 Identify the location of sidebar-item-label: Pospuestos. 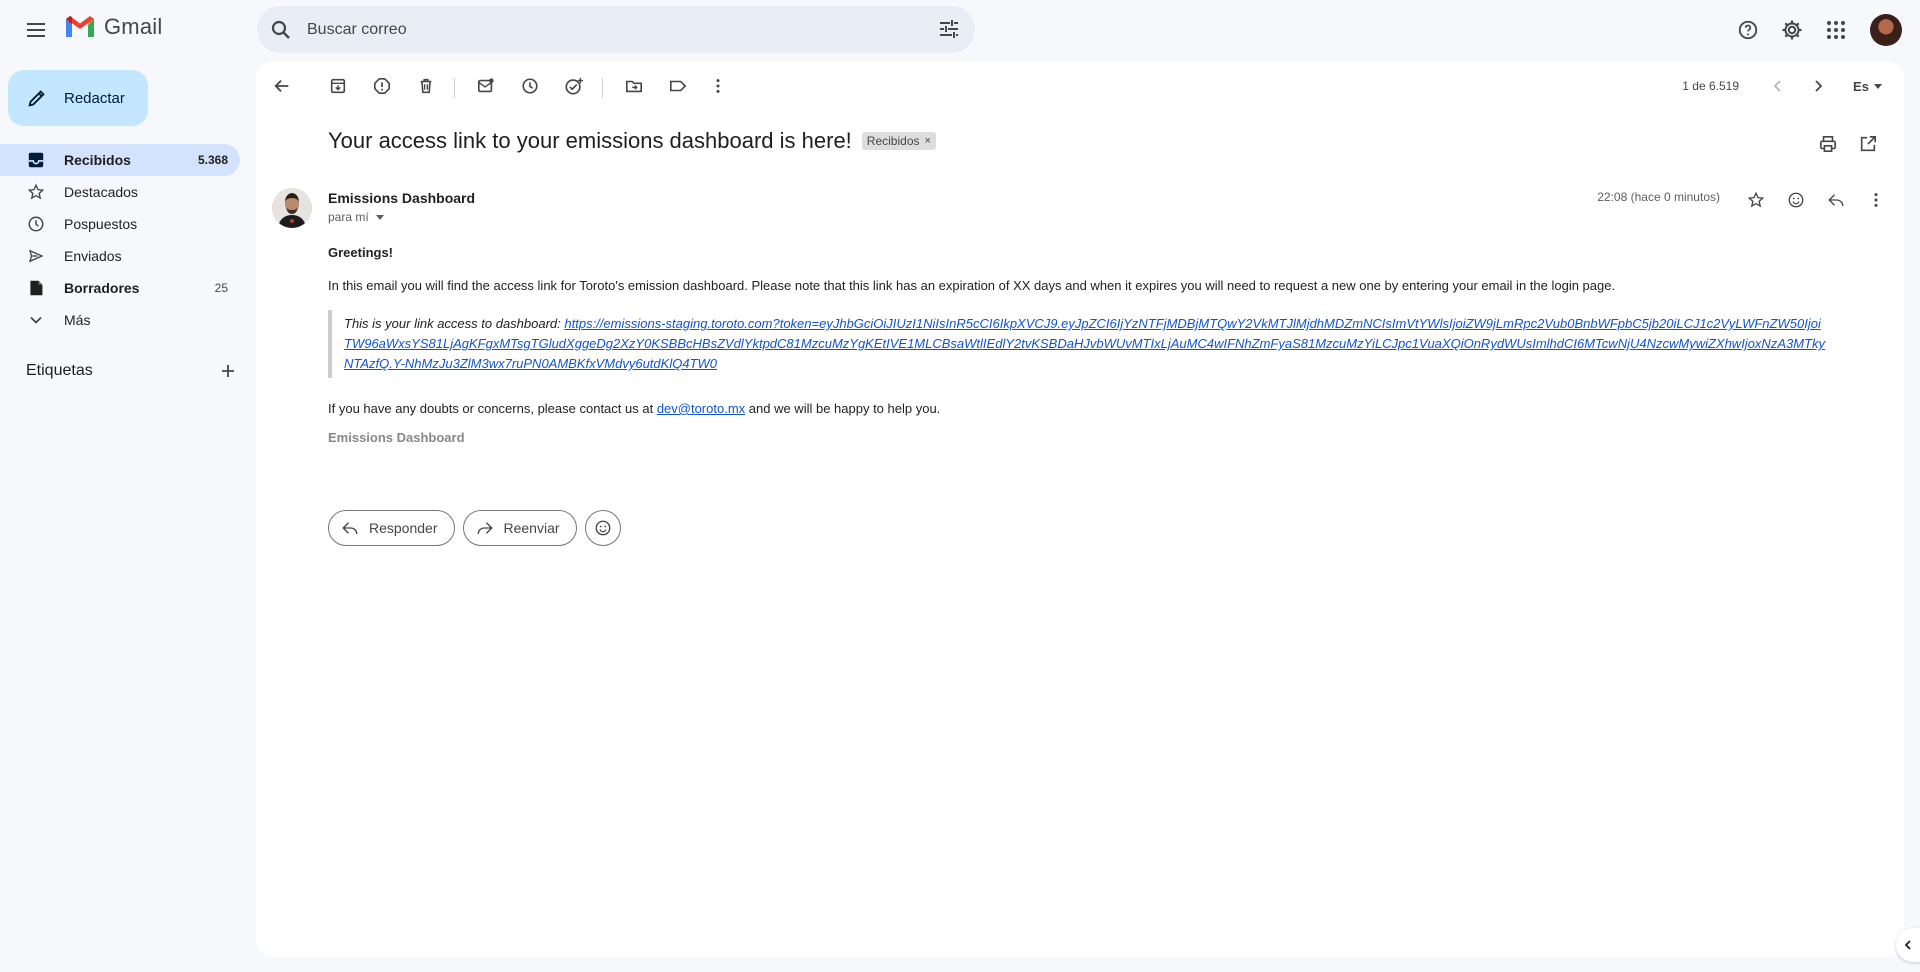
(101, 224).